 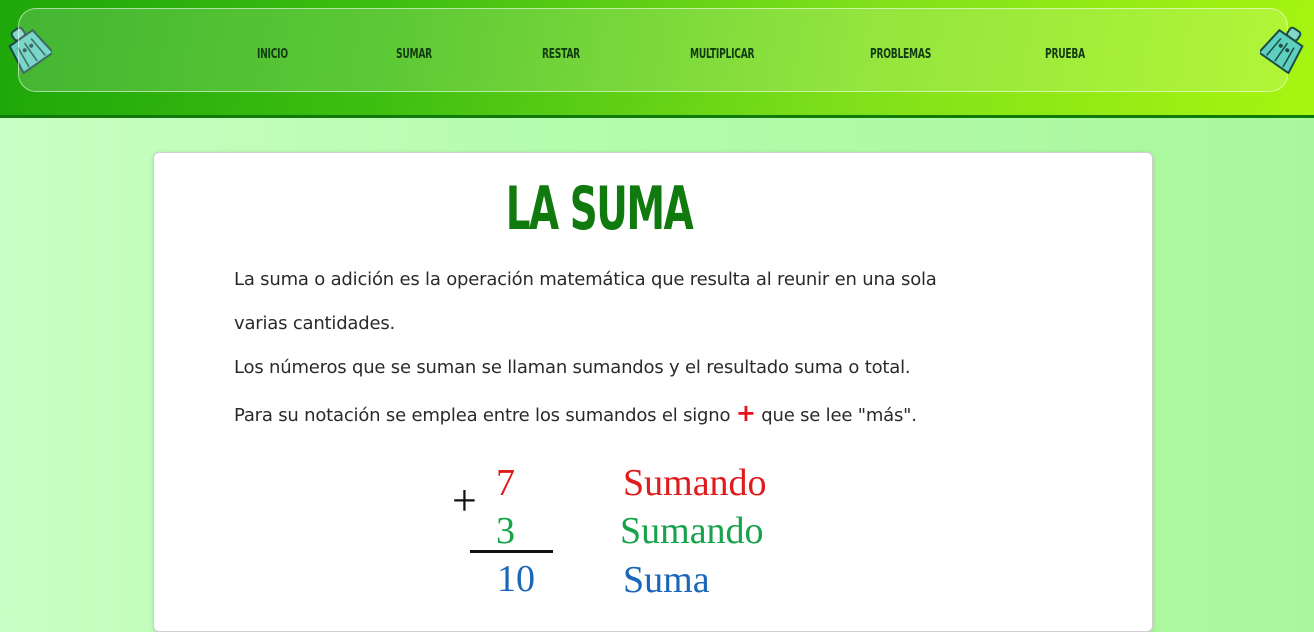 I want to click on plus-operator: +, so click(x=464, y=500).